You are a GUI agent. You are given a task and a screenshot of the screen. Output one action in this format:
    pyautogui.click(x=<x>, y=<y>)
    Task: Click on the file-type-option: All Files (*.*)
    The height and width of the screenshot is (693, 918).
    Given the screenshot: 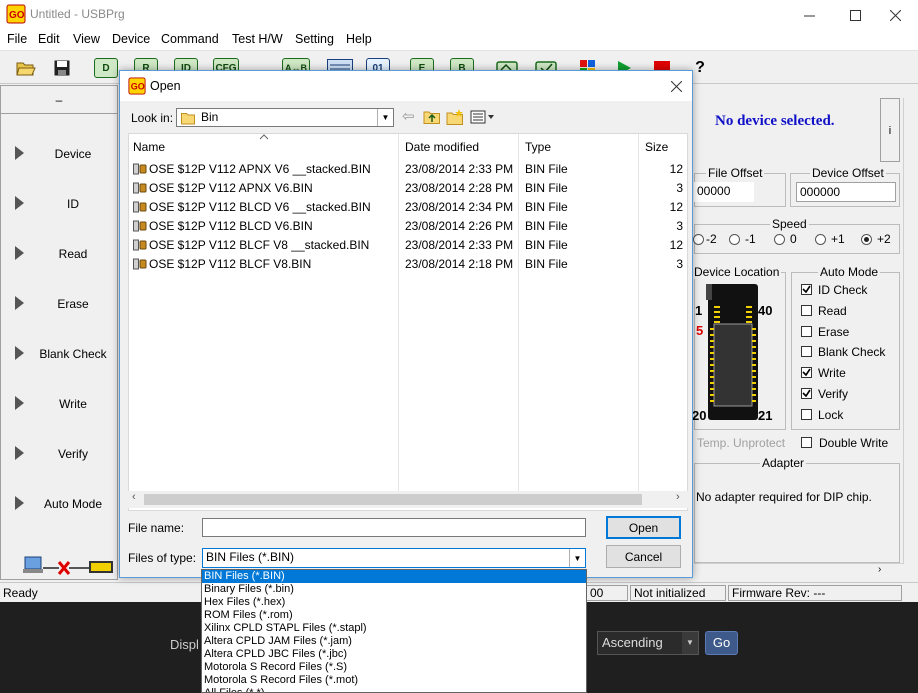 What is the action you would take?
    pyautogui.click(x=394, y=689)
    